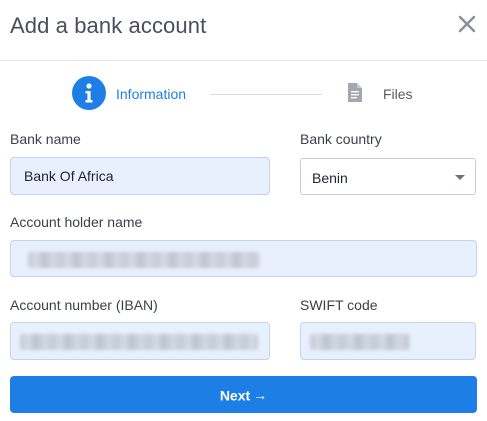 The image size is (487, 421). Describe the element at coordinates (151, 94) in the screenshot. I see `step-information-label: Information` at that location.